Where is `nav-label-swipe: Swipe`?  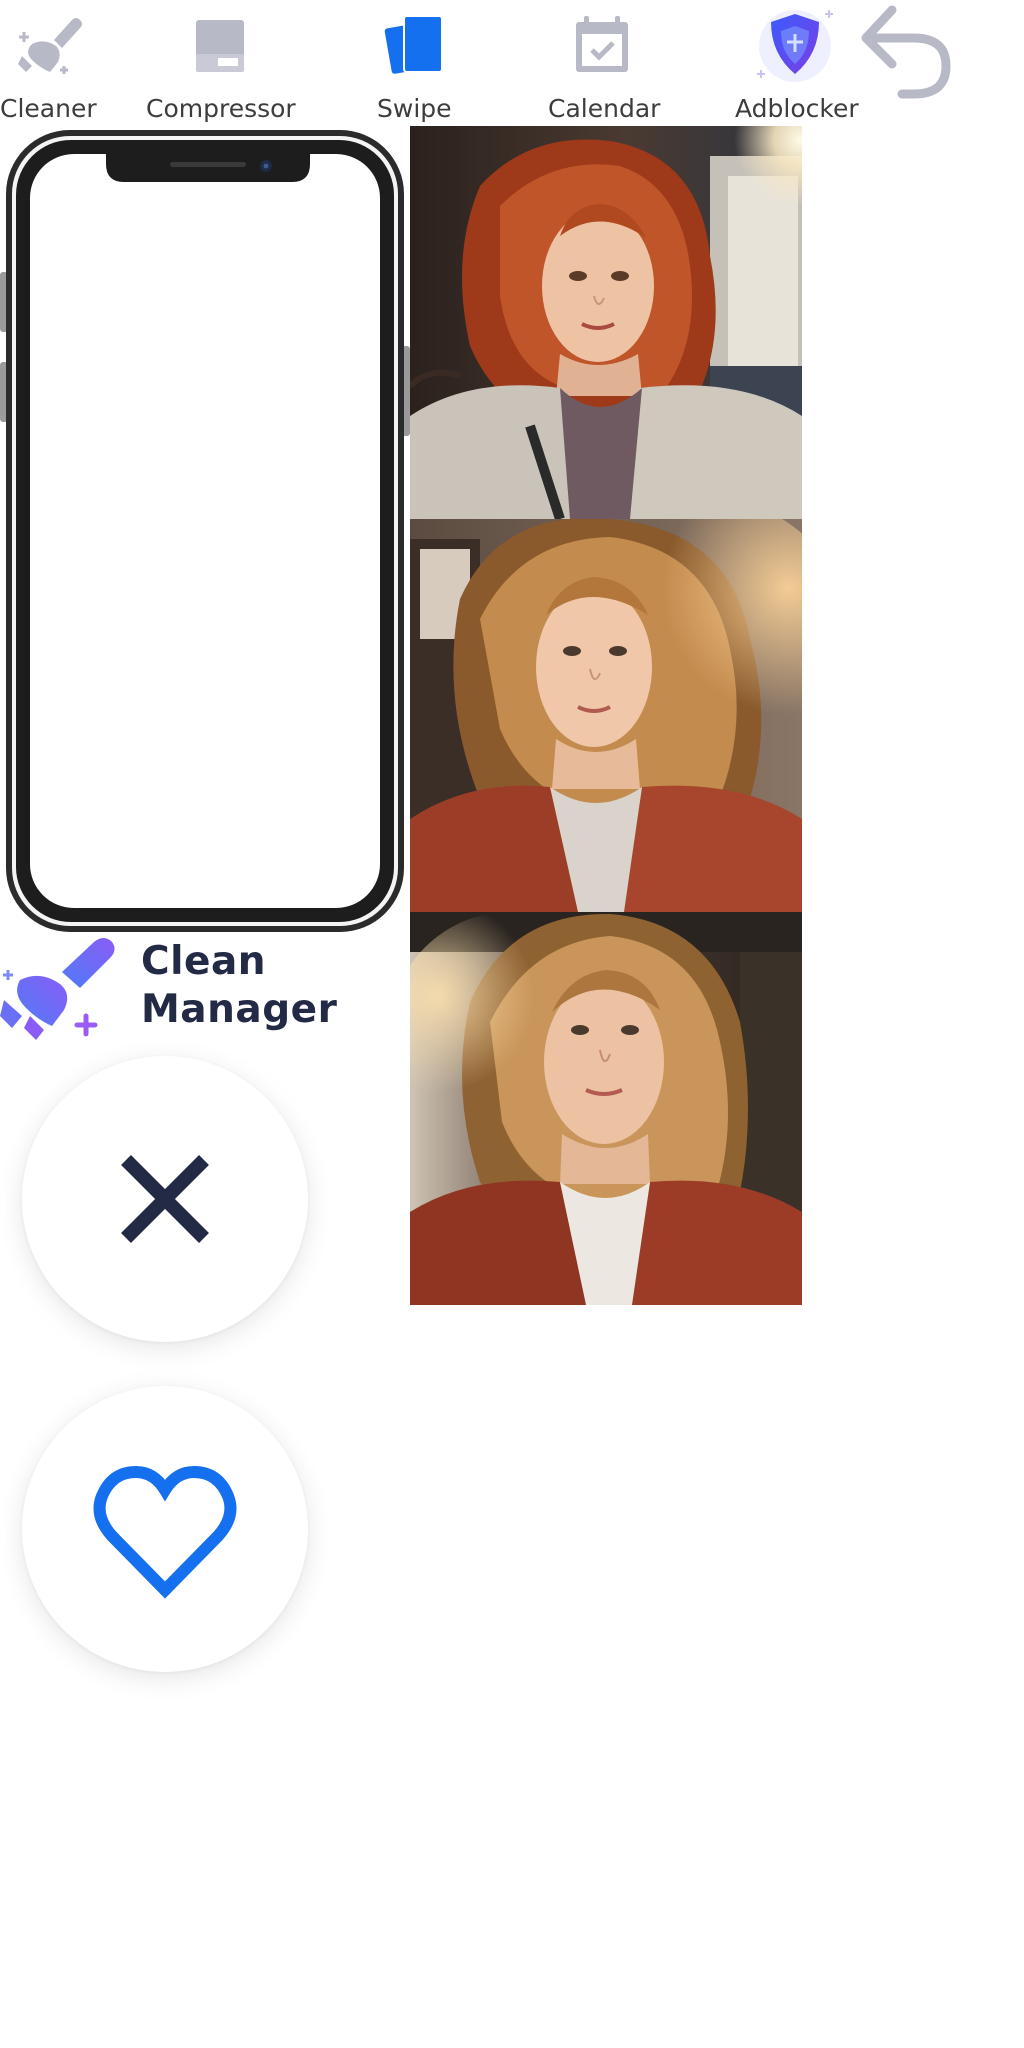 nav-label-swipe: Swipe is located at coordinates (414, 108).